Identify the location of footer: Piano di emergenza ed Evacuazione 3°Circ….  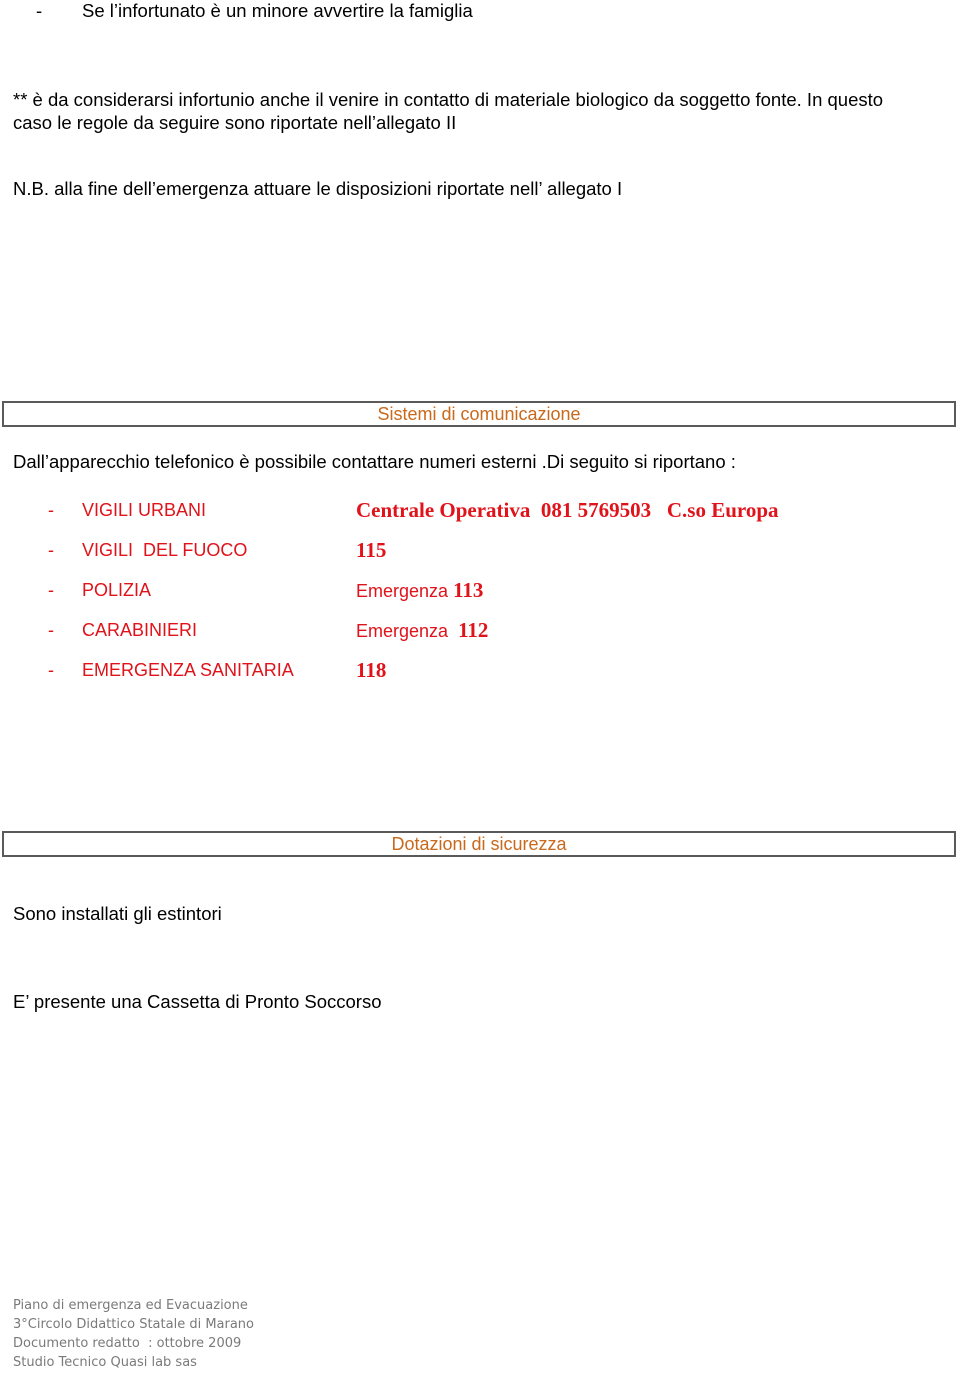
(133, 1334).